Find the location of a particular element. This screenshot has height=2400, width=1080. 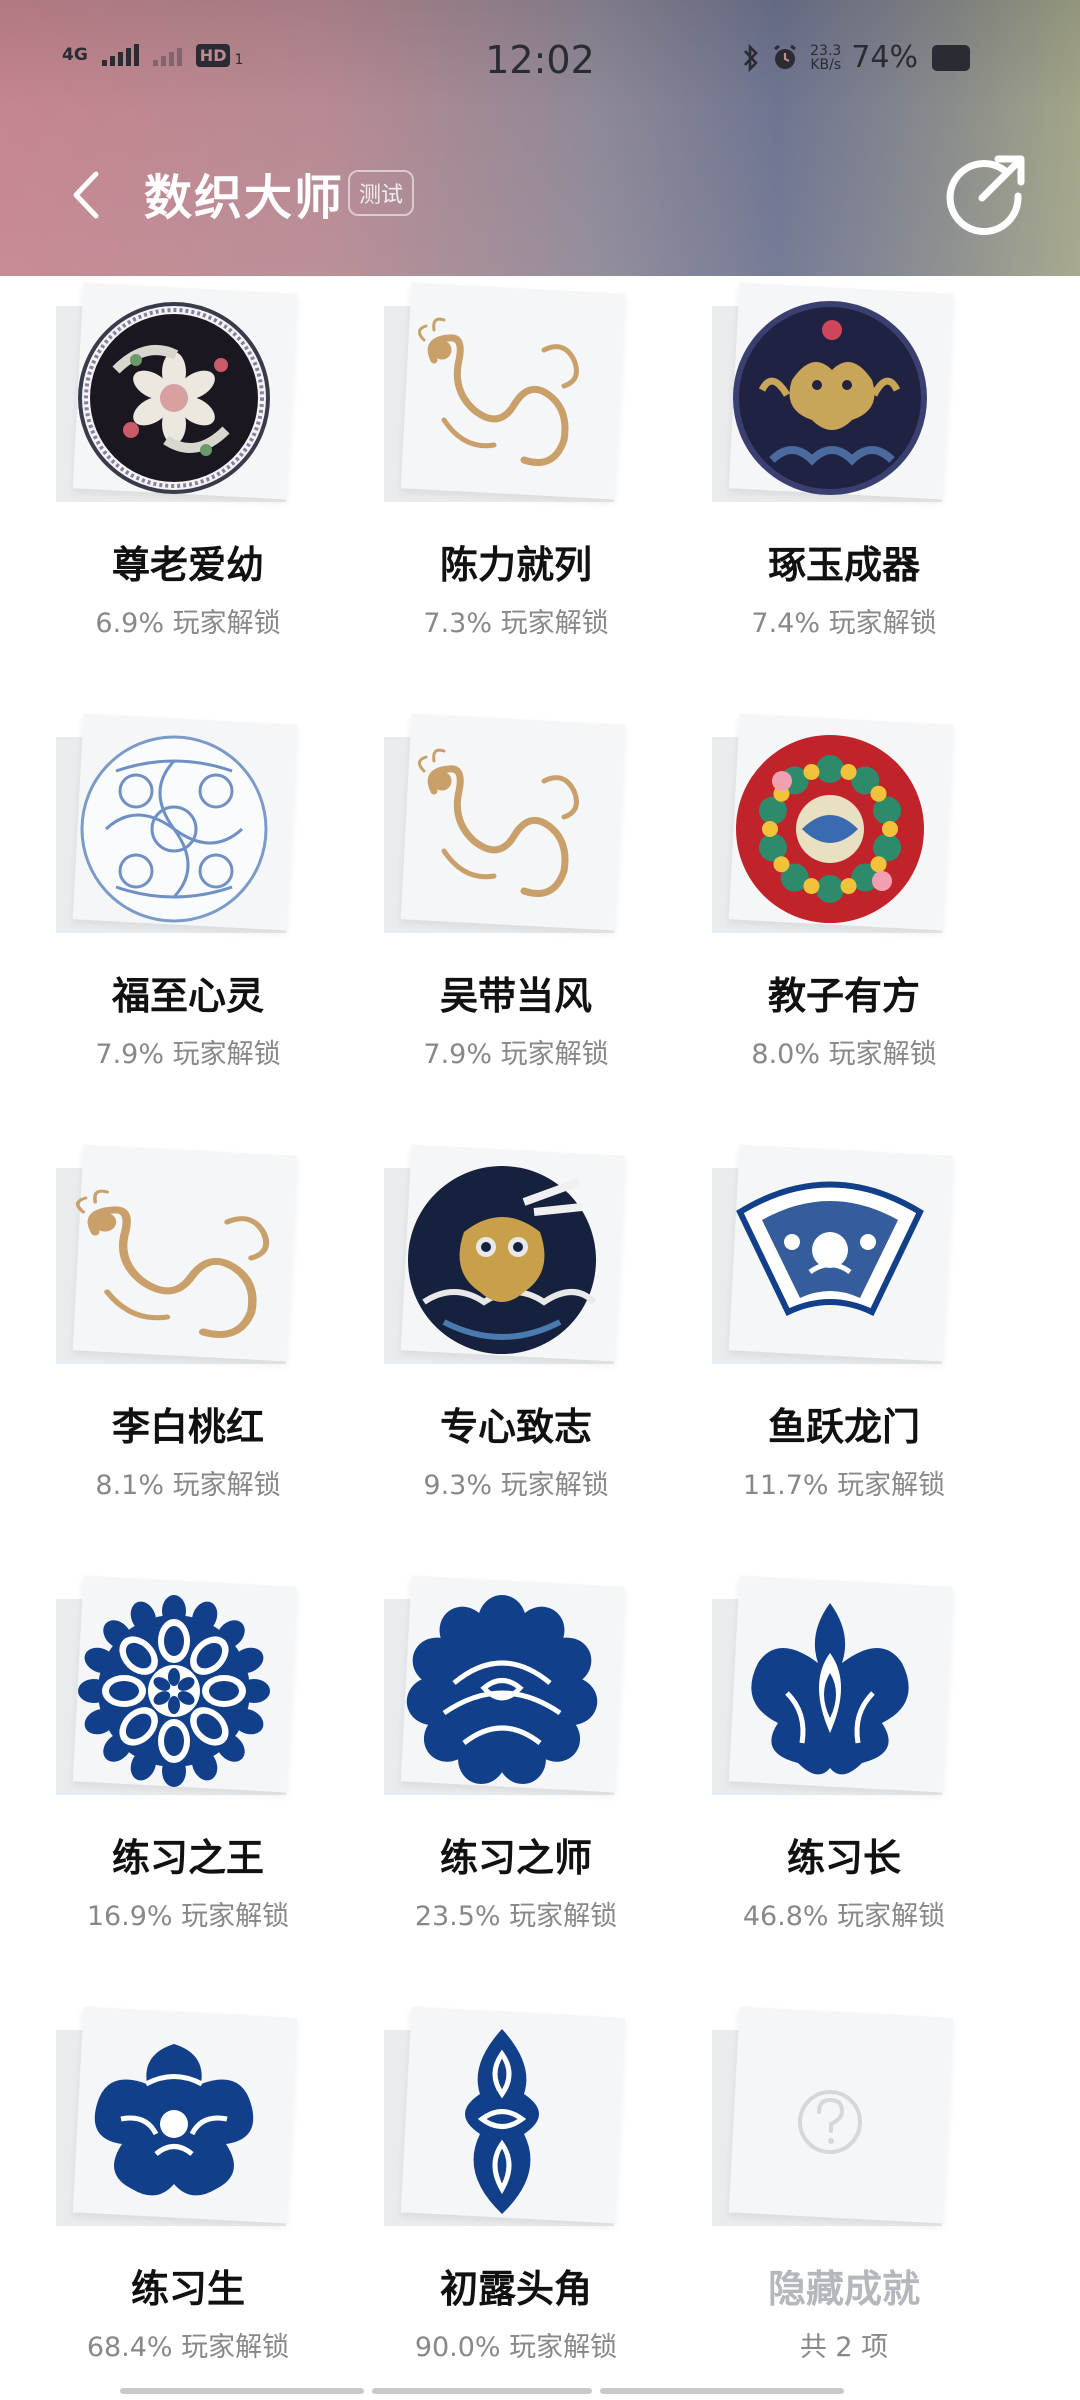

page-title: 数织大师 is located at coordinates (244, 198).